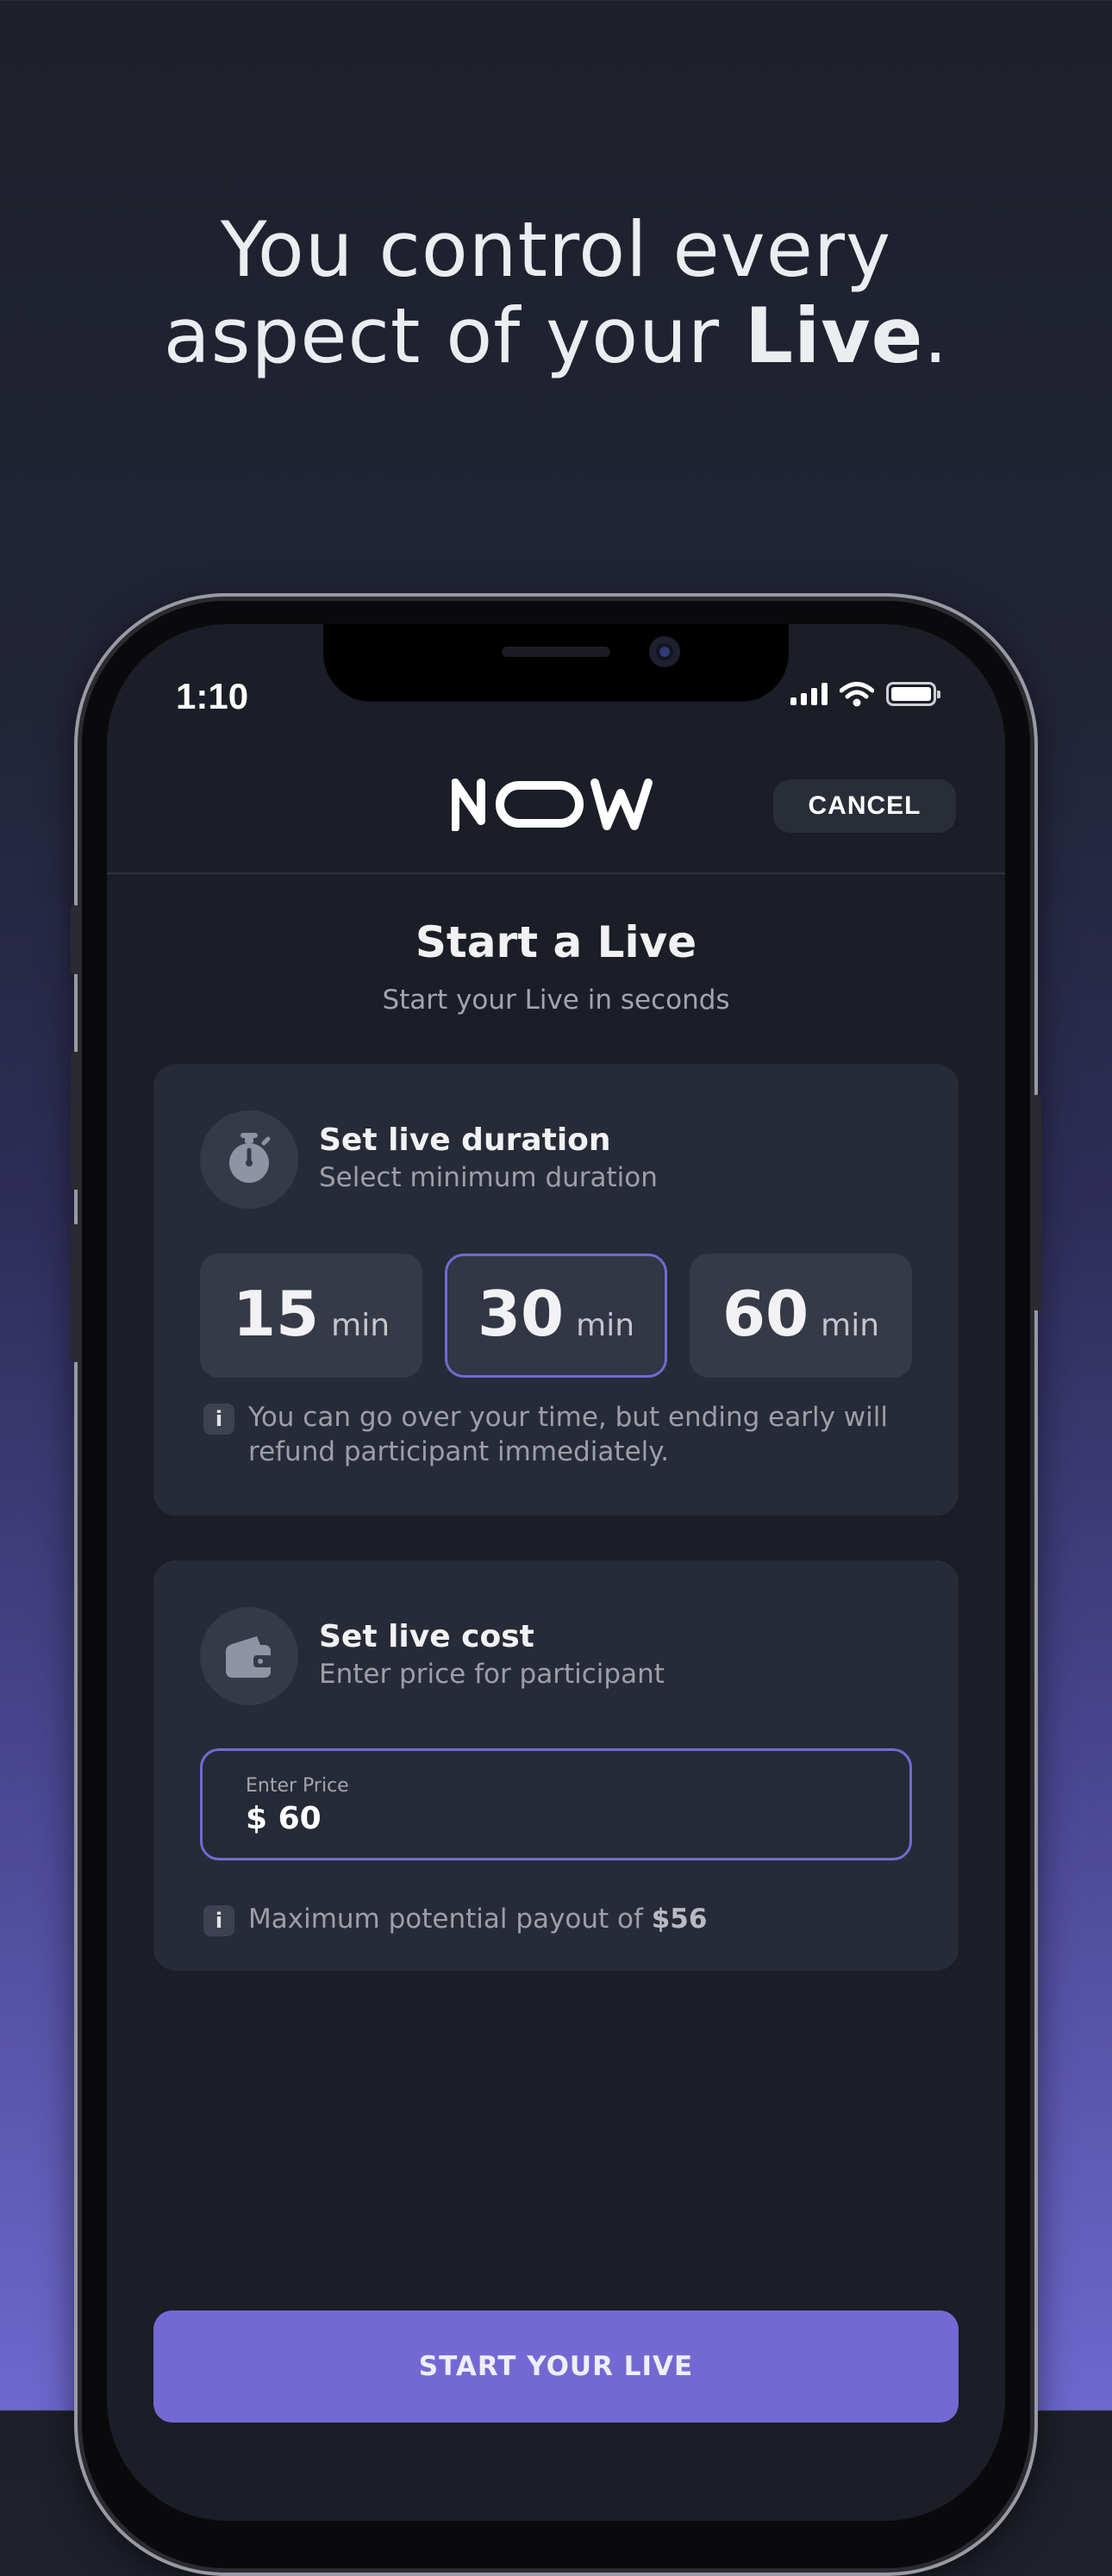  What do you see at coordinates (75, 1121) in the screenshot?
I see `volume-up-button` at bounding box center [75, 1121].